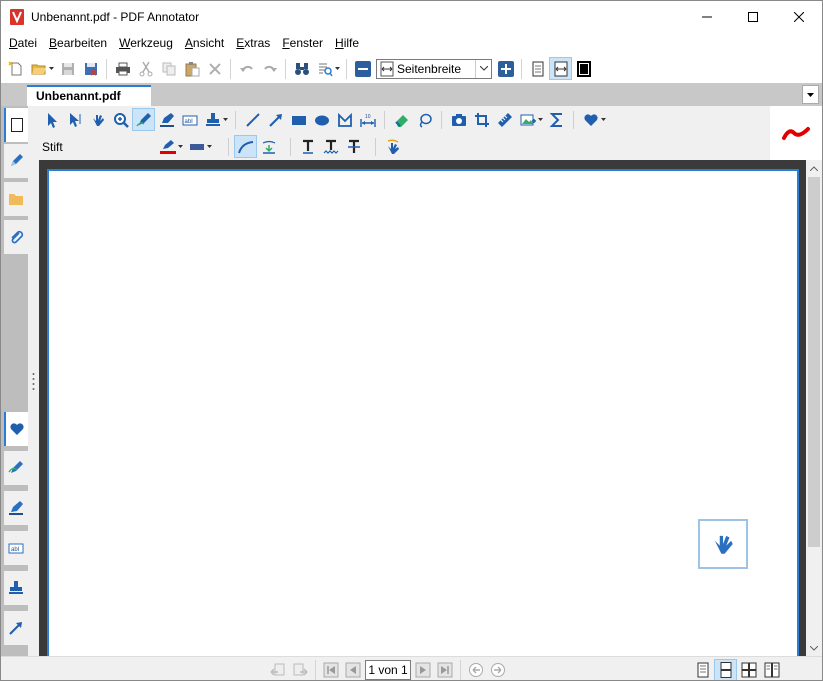 This screenshot has height=681, width=823. I want to click on sidebar-item-arrow-tool, so click(16, 628).